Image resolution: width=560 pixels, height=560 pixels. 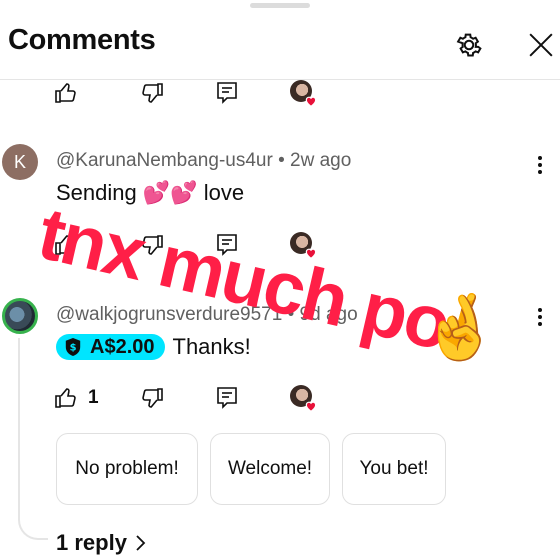 I want to click on chevron-right-icon, so click(x=141, y=543).